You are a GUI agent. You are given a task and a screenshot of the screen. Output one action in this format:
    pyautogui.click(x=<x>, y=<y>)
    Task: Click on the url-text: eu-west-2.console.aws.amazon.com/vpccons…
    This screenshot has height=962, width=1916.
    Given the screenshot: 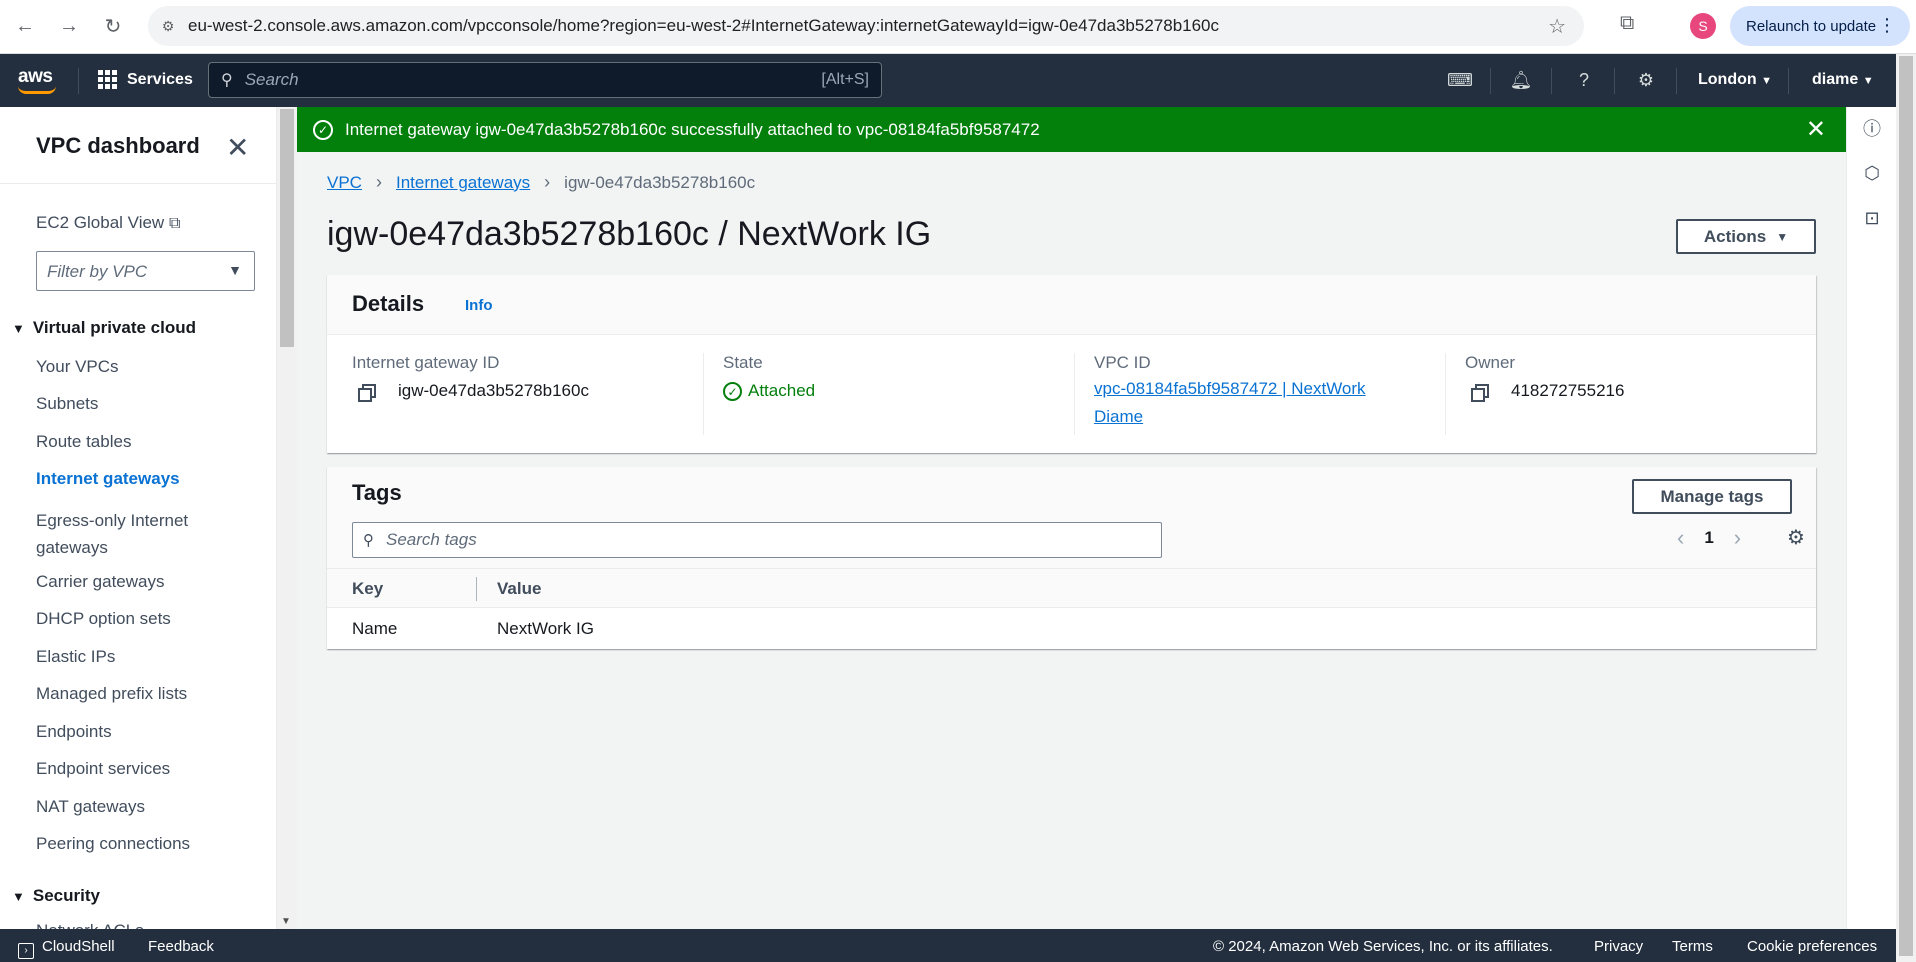 What is the action you would take?
    pyautogui.click(x=703, y=26)
    